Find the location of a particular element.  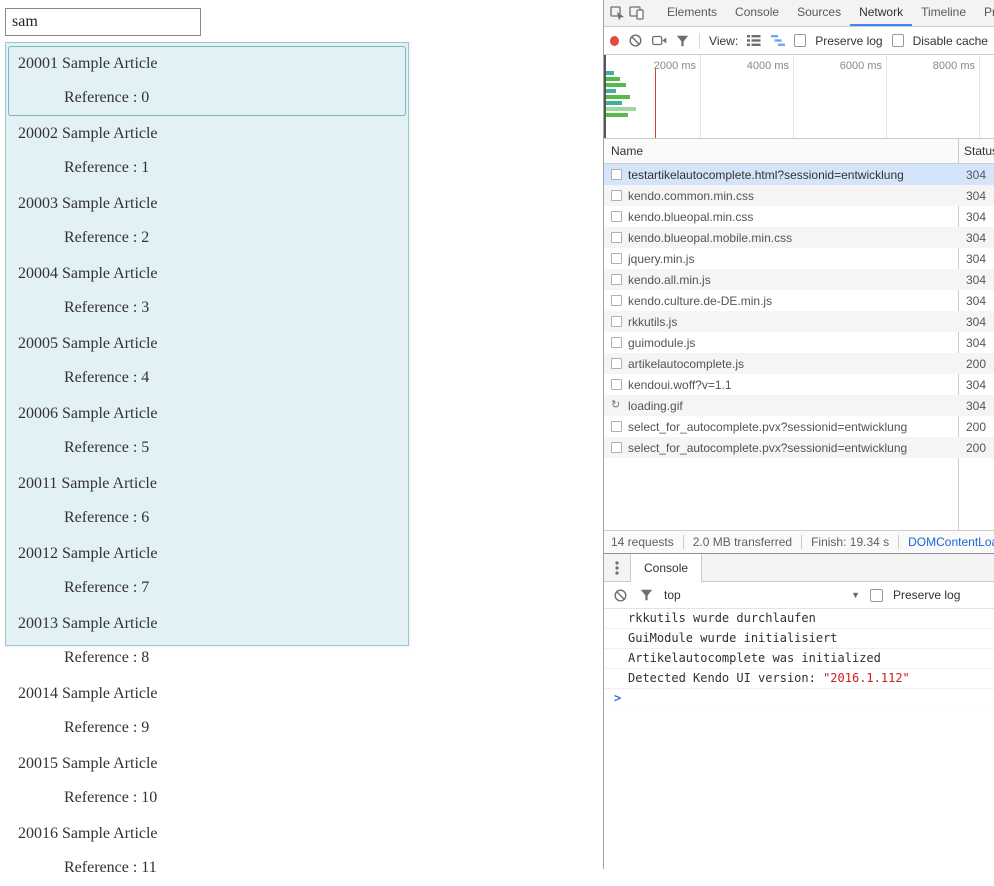

console-message: rkkutils wurde durchlaufen is located at coordinates (799, 619).